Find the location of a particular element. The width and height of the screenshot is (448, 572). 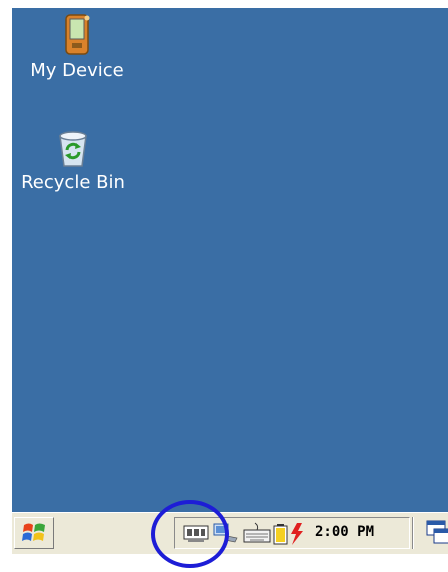

network-card-icon is located at coordinates (196, 535).